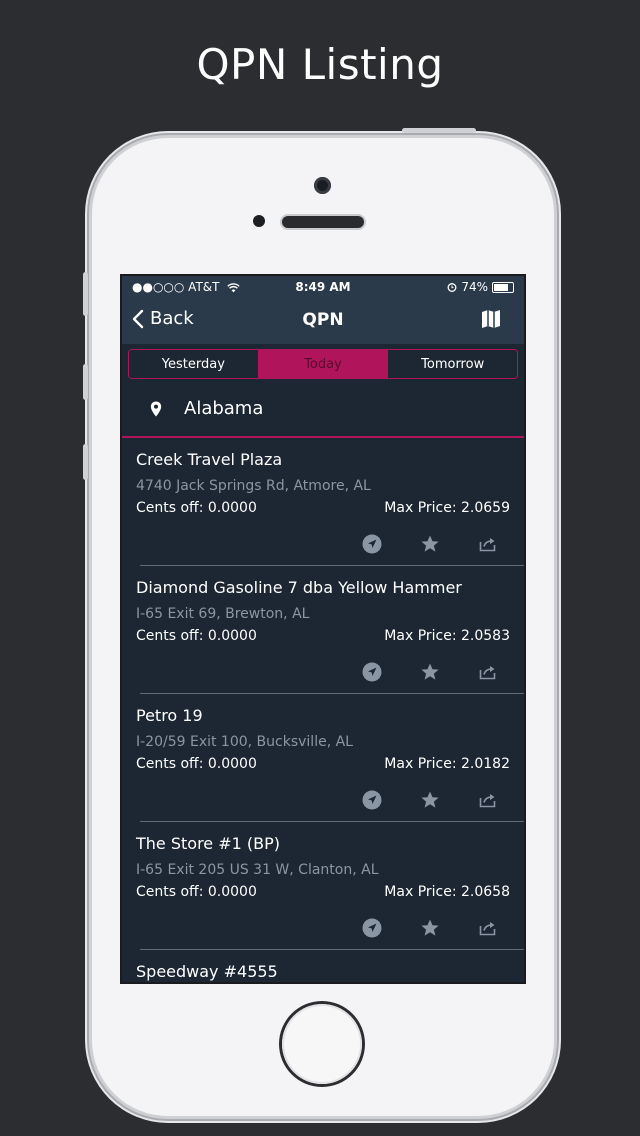  Describe the element at coordinates (253, 486) in the screenshot. I see `station-address: 4740 Jack Springs Rd, Atmore, AL` at that location.